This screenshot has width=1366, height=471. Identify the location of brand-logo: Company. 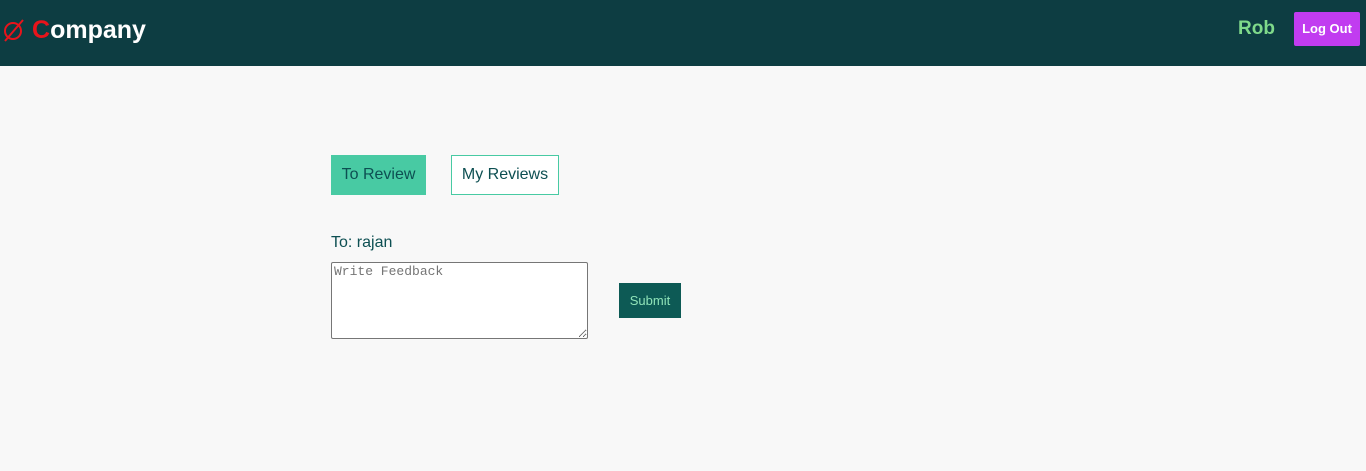
(74, 30).